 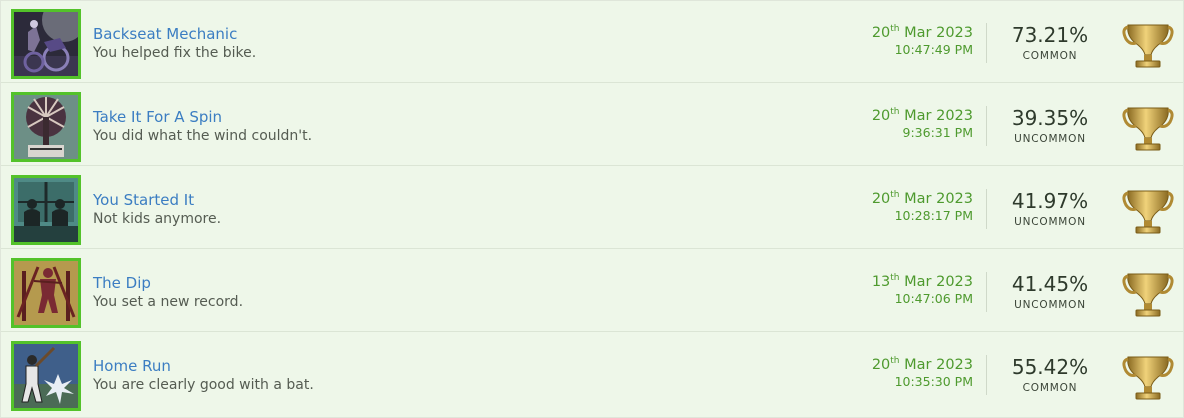 I want to click on achievement-title: You Started It, so click(x=143, y=200).